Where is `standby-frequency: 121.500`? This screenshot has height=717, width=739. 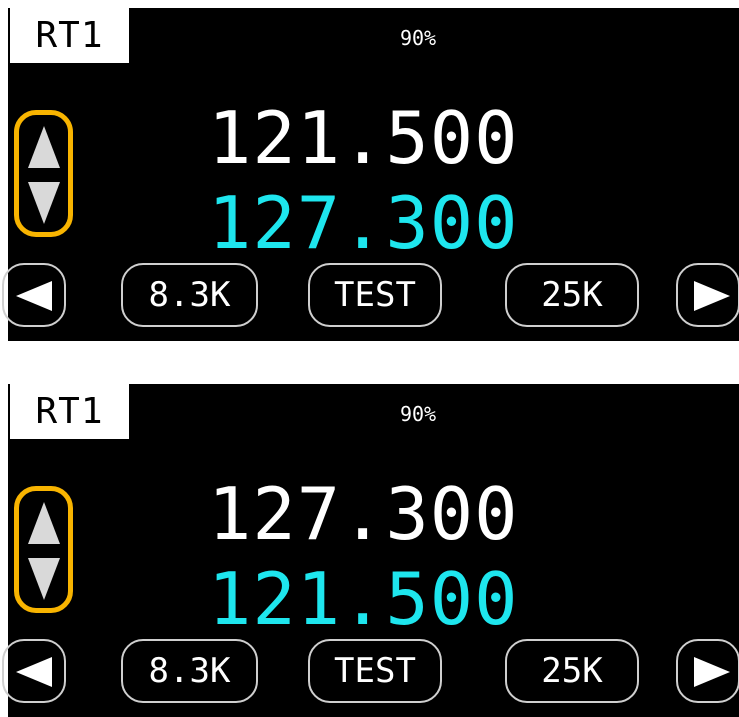 standby-frequency: 121.500 is located at coordinates (363, 599).